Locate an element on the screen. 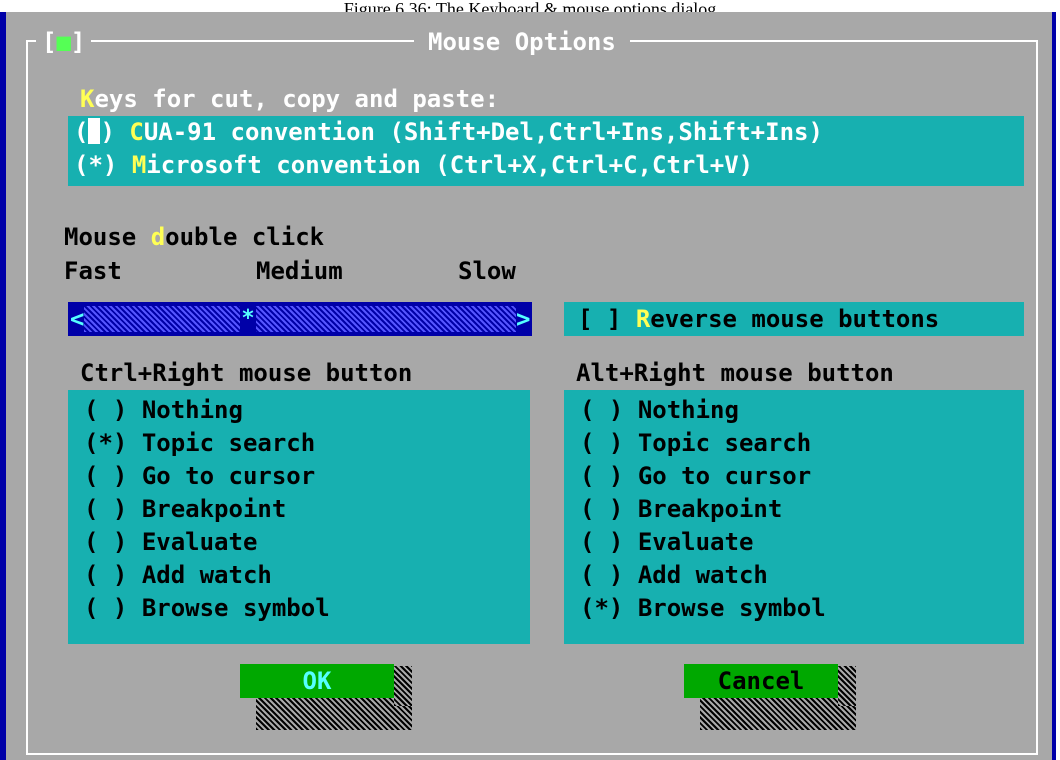 The image size is (1060, 760). slider-thumb: * is located at coordinates (248, 319).